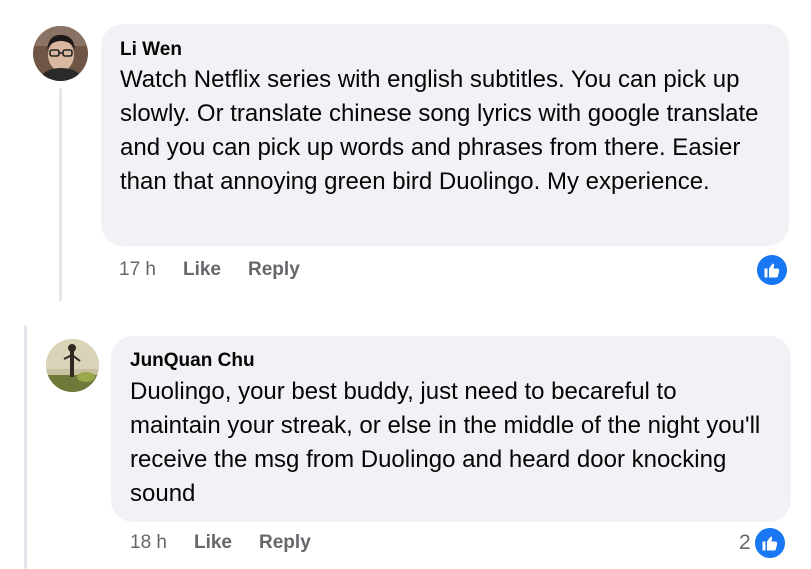  What do you see at coordinates (192, 361) in the screenshot?
I see `comment-author: JunQuan Chu` at bounding box center [192, 361].